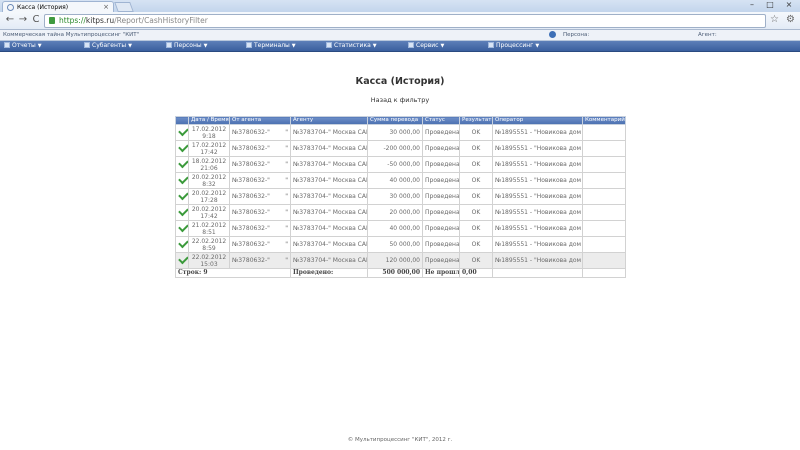 The width and height of the screenshot is (800, 450). Describe the element at coordinates (395, 148) in the screenshot. I see `amount-cell: -200 000,00` at that location.